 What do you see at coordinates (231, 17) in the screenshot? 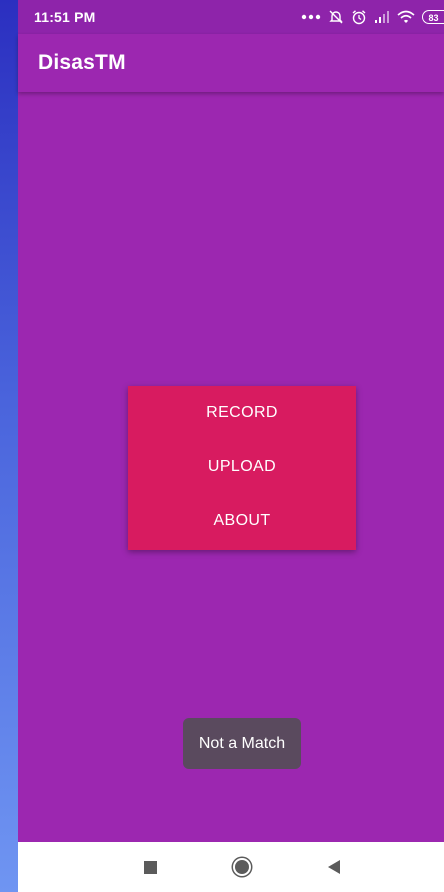
I see `status-bar: 11:51 PM 83` at bounding box center [231, 17].